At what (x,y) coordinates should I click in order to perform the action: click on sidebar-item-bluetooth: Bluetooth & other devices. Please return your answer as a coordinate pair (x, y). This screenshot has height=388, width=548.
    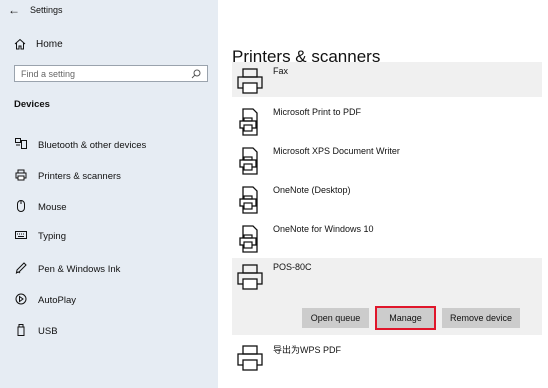
    Looking at the image, I should click on (80, 145).